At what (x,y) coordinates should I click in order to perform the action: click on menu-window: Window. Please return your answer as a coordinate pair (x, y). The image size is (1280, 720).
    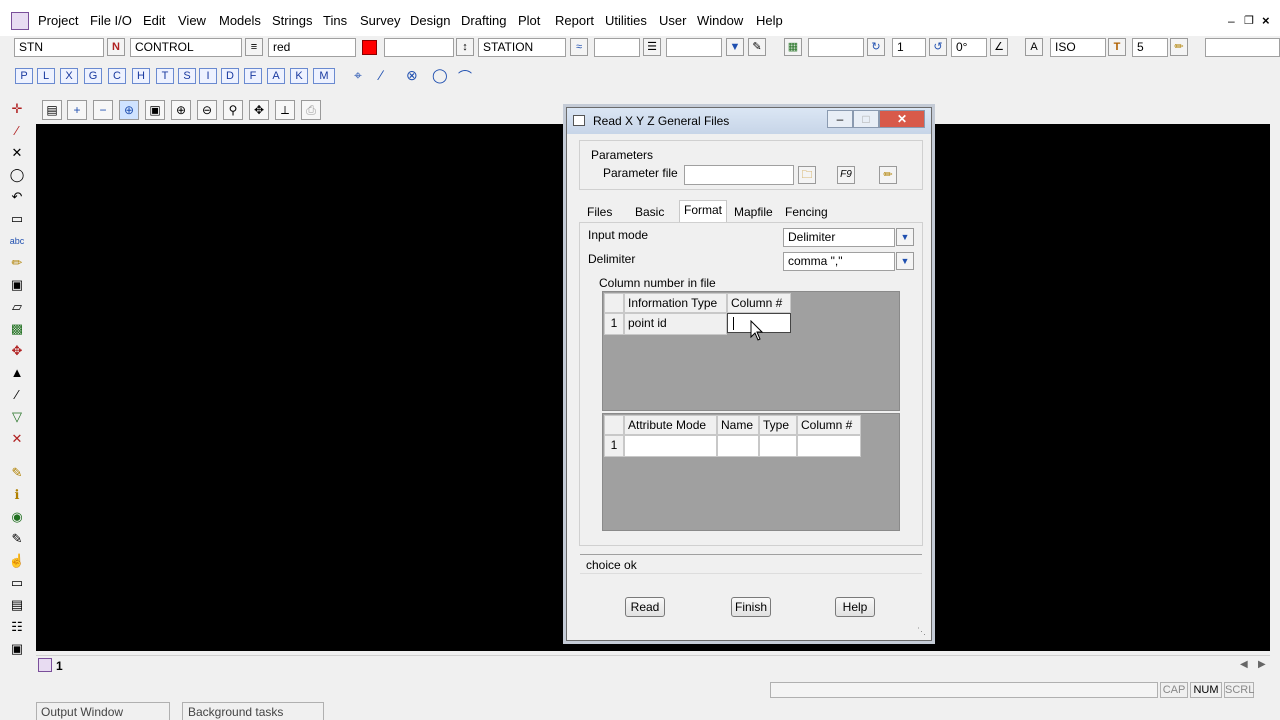
    Looking at the image, I should click on (720, 20).